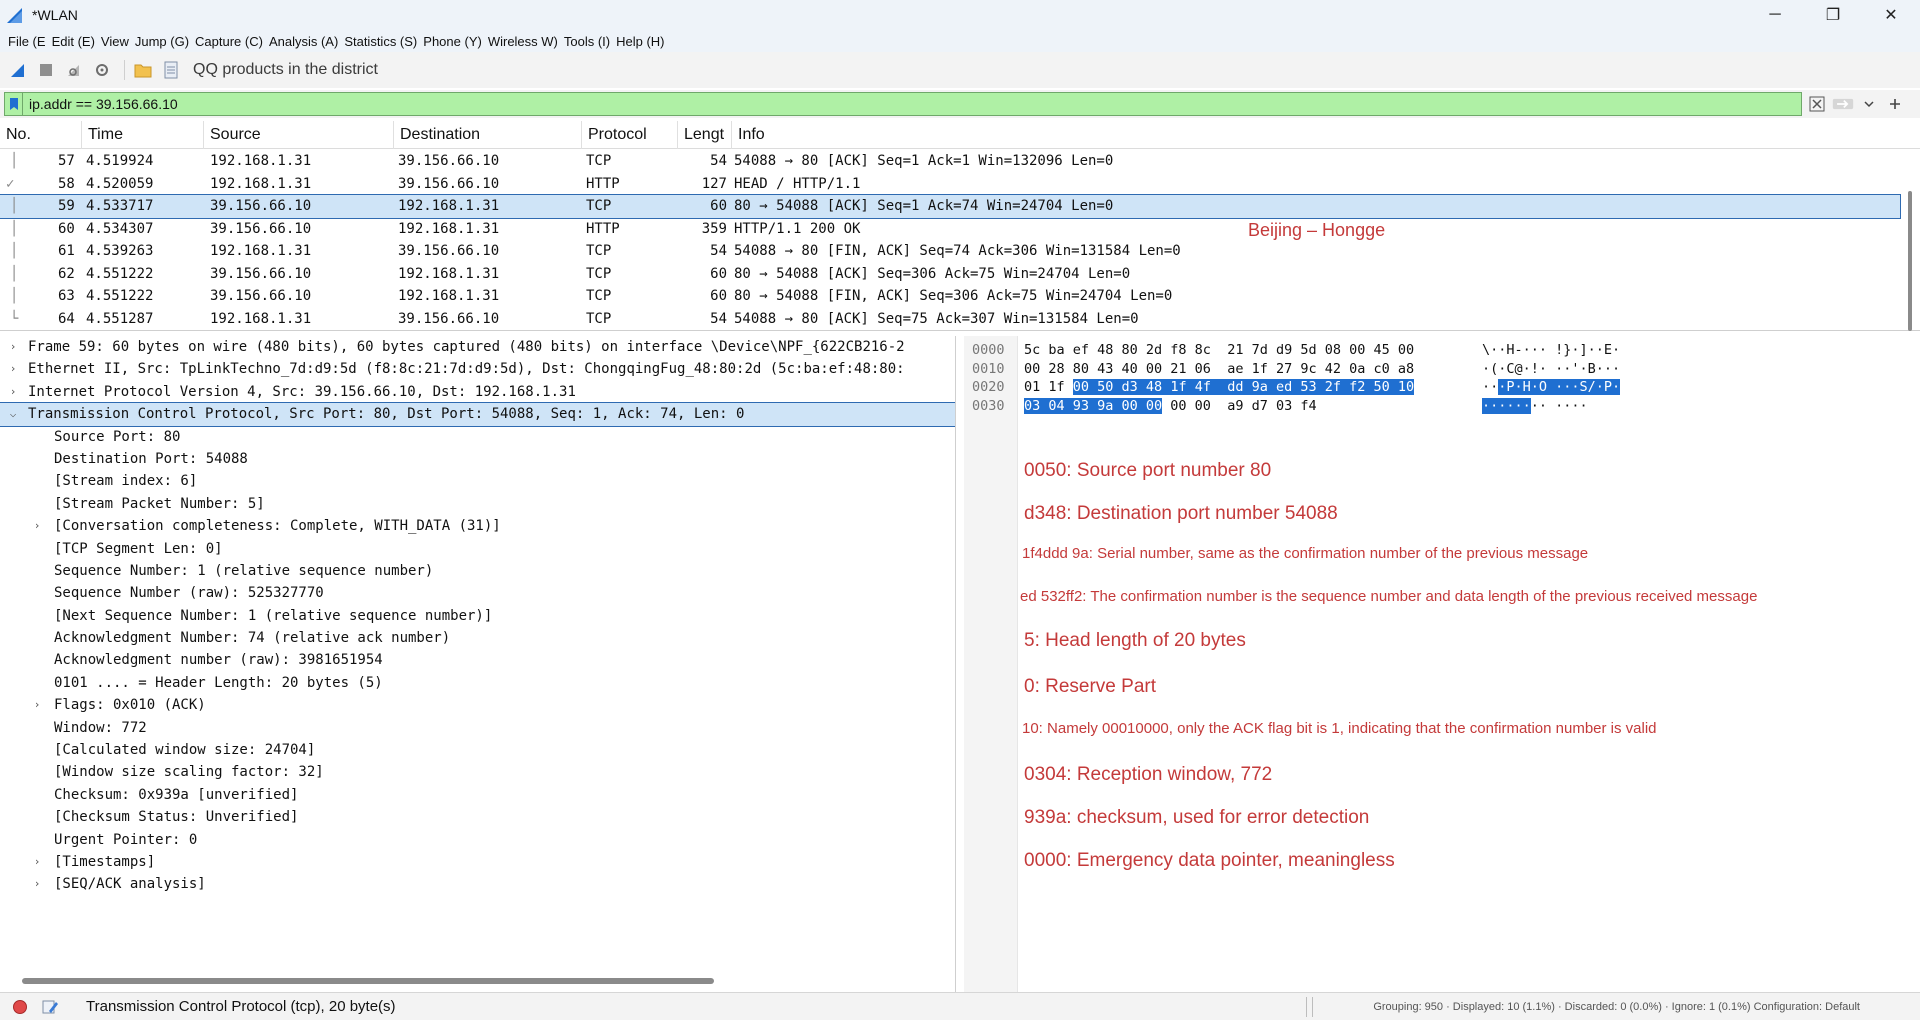 The image size is (1920, 1020). I want to click on detail-row: › [SEQ/ACK analysis], so click(477, 884).